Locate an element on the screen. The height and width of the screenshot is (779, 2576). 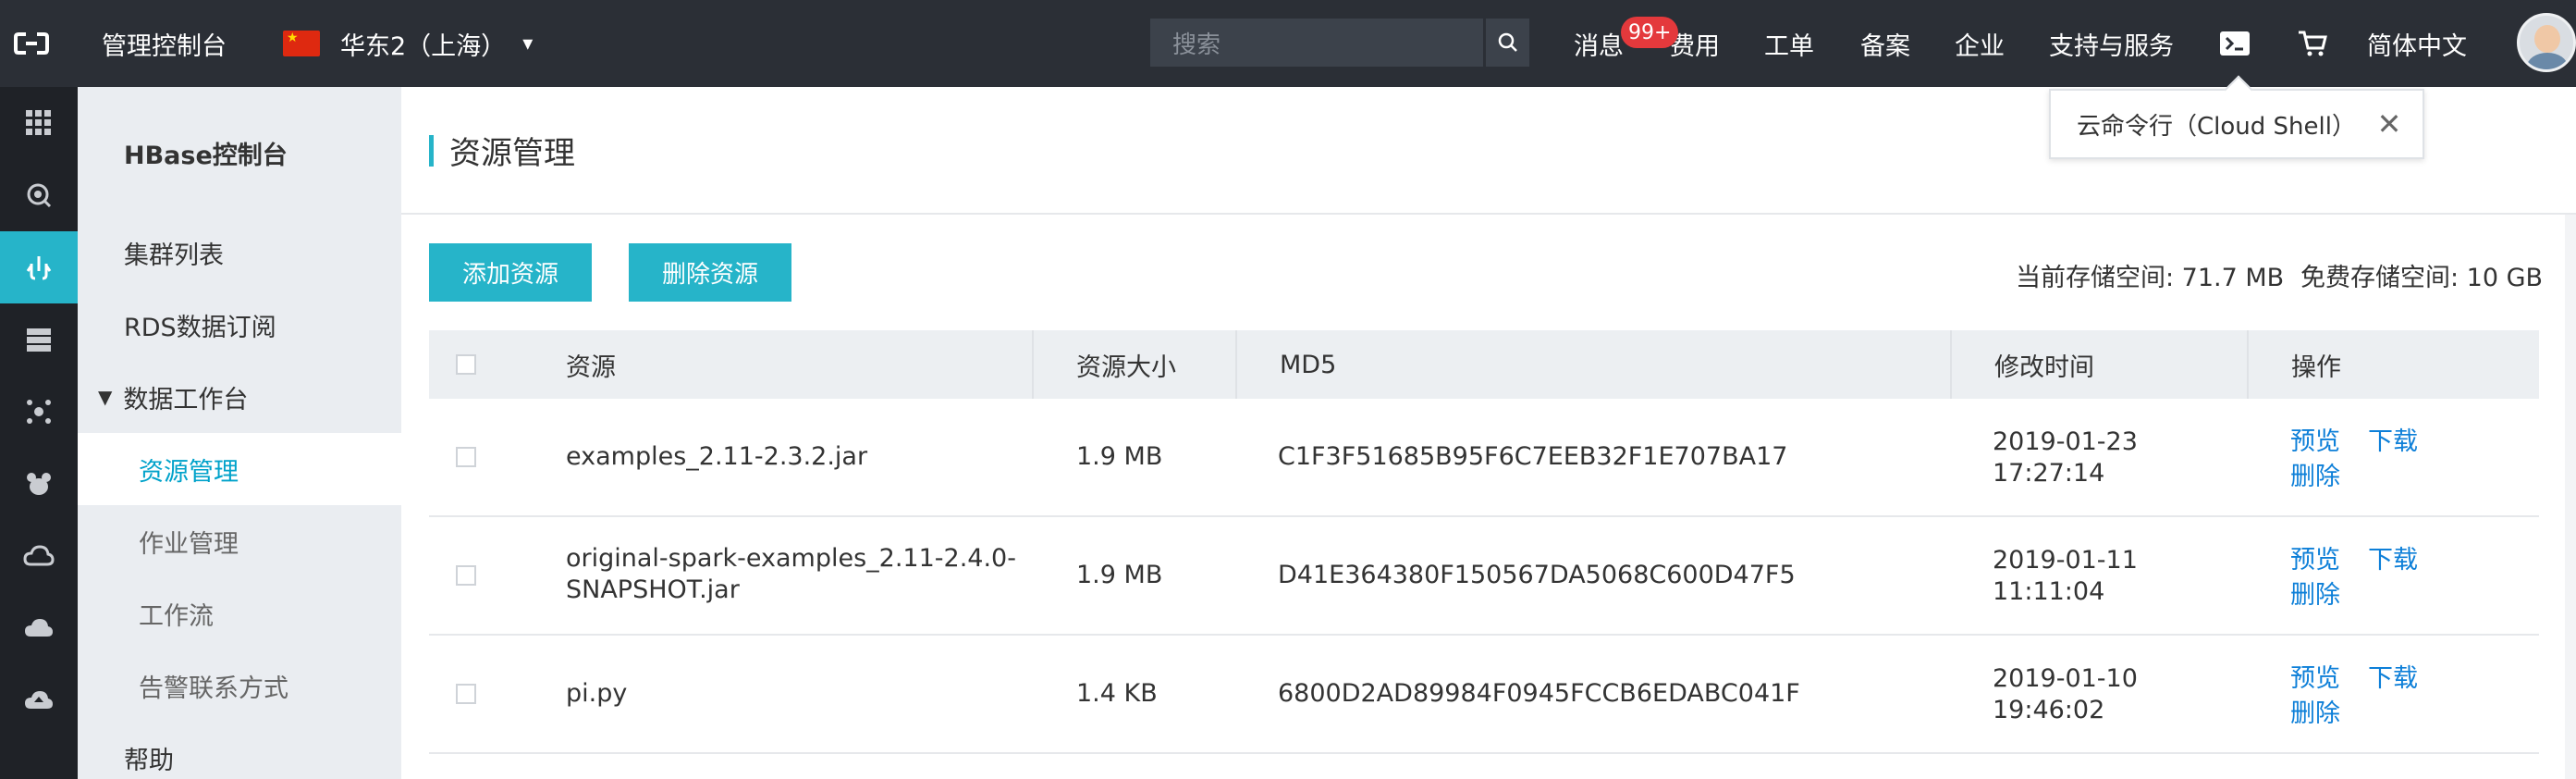
resource-md5: D41E364380F150567DA5068C600D47F5 is located at coordinates (1537, 575).